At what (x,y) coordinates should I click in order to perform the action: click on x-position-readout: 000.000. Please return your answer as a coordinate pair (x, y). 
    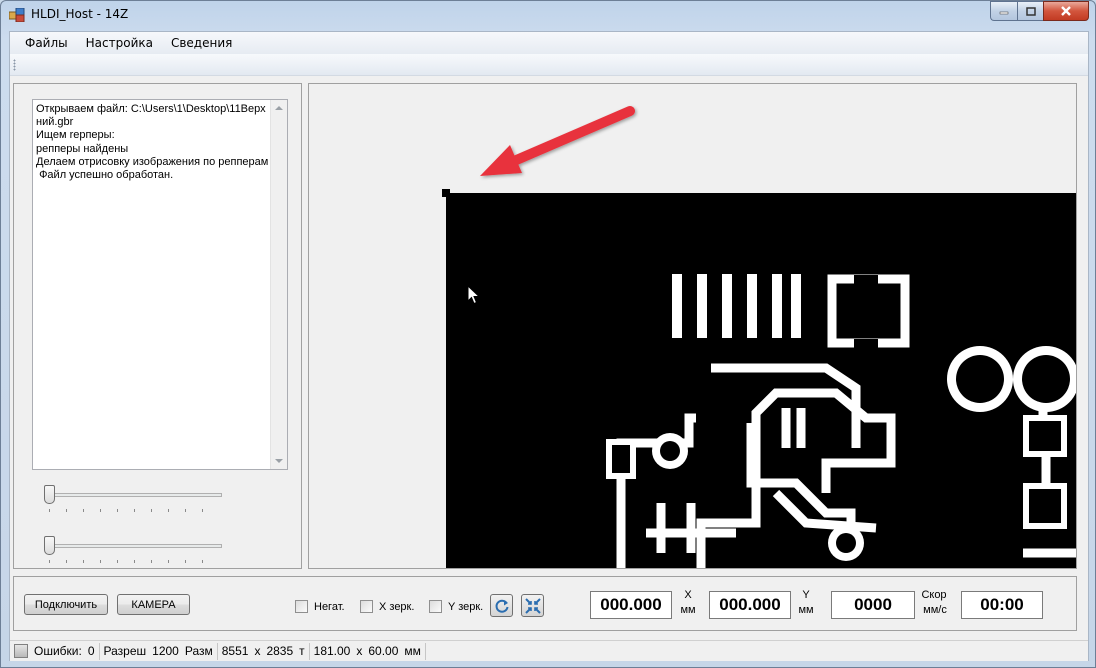
    Looking at the image, I should click on (631, 605).